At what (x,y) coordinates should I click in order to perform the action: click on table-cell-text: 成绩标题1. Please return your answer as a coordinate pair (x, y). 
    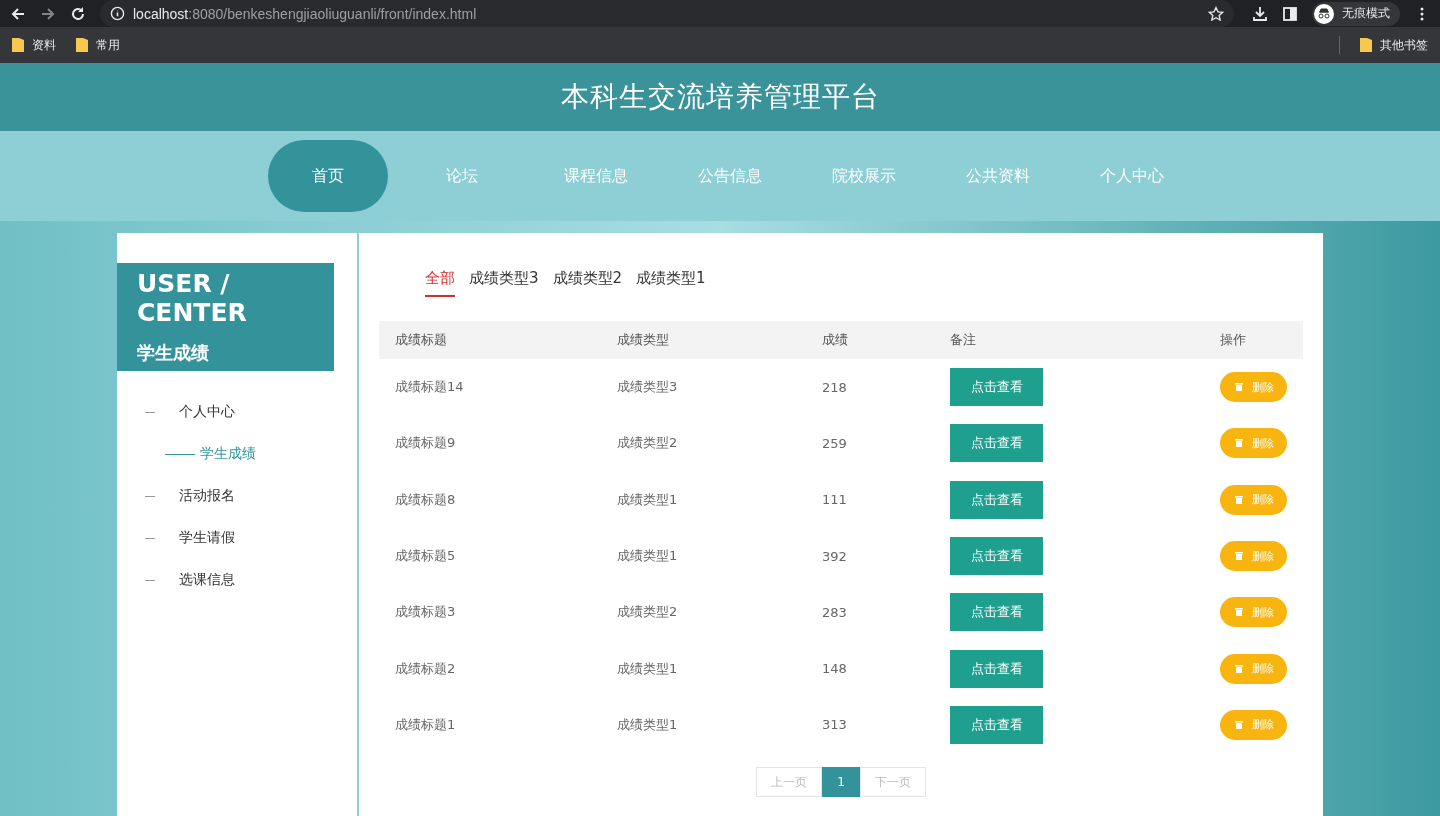
    Looking at the image, I should click on (425, 724).